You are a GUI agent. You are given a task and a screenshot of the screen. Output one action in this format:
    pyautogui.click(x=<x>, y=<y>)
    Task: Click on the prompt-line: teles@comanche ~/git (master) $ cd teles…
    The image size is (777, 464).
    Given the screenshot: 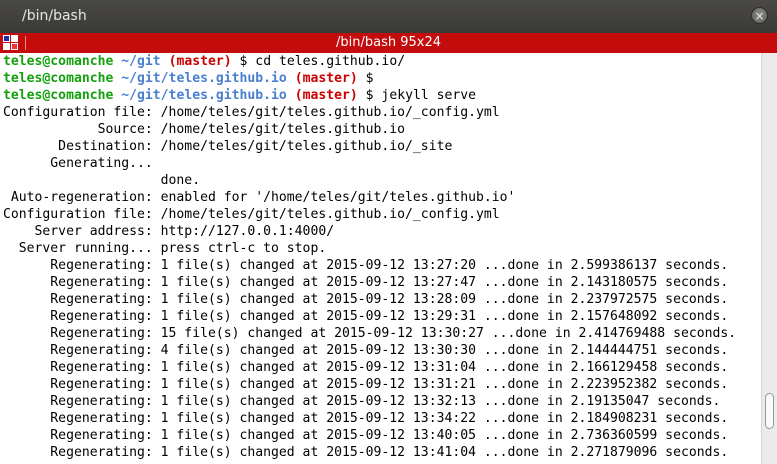 What is the action you would take?
    pyautogui.click(x=204, y=61)
    